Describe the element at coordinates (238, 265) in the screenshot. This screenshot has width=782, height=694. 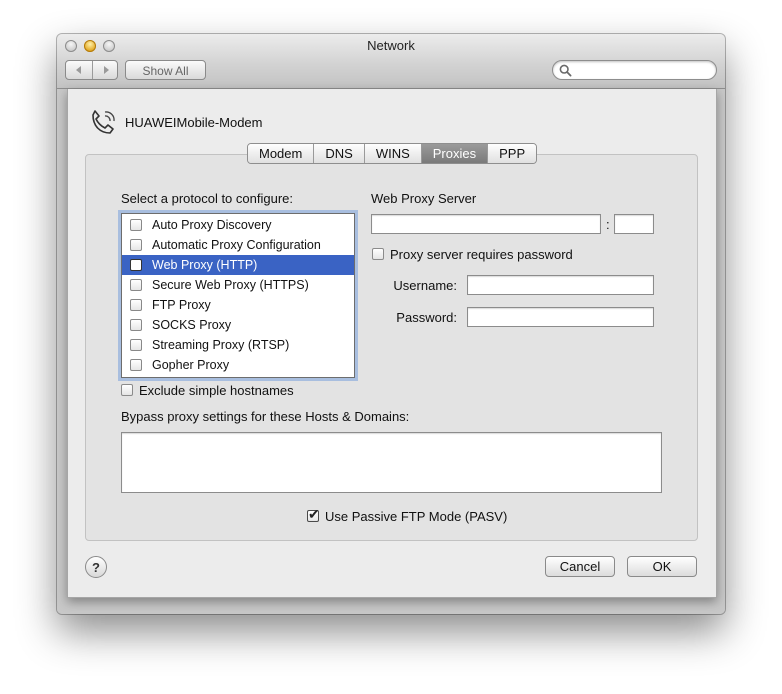
I see `protocol-row-selected: Web Proxy (HTTP)` at that location.